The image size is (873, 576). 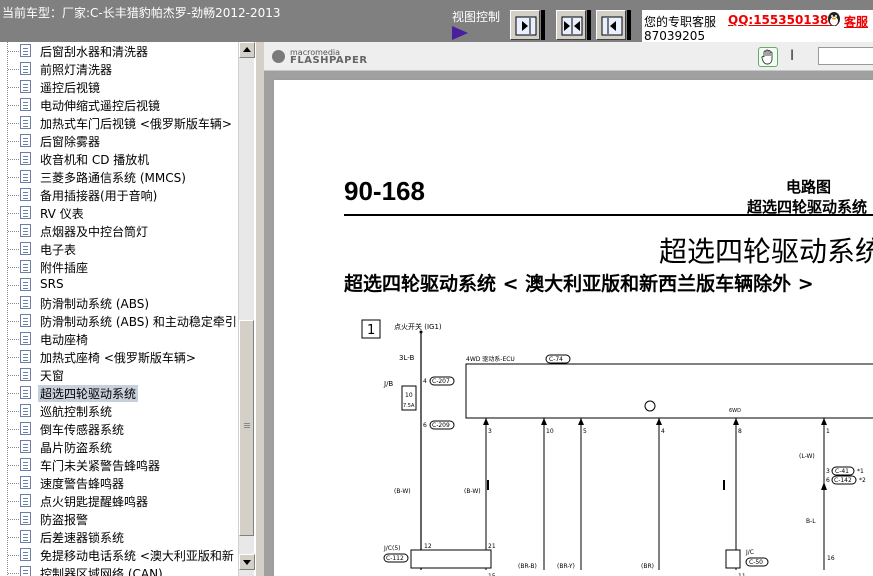 I want to click on text-cursor-icon: I, so click(x=792, y=56).